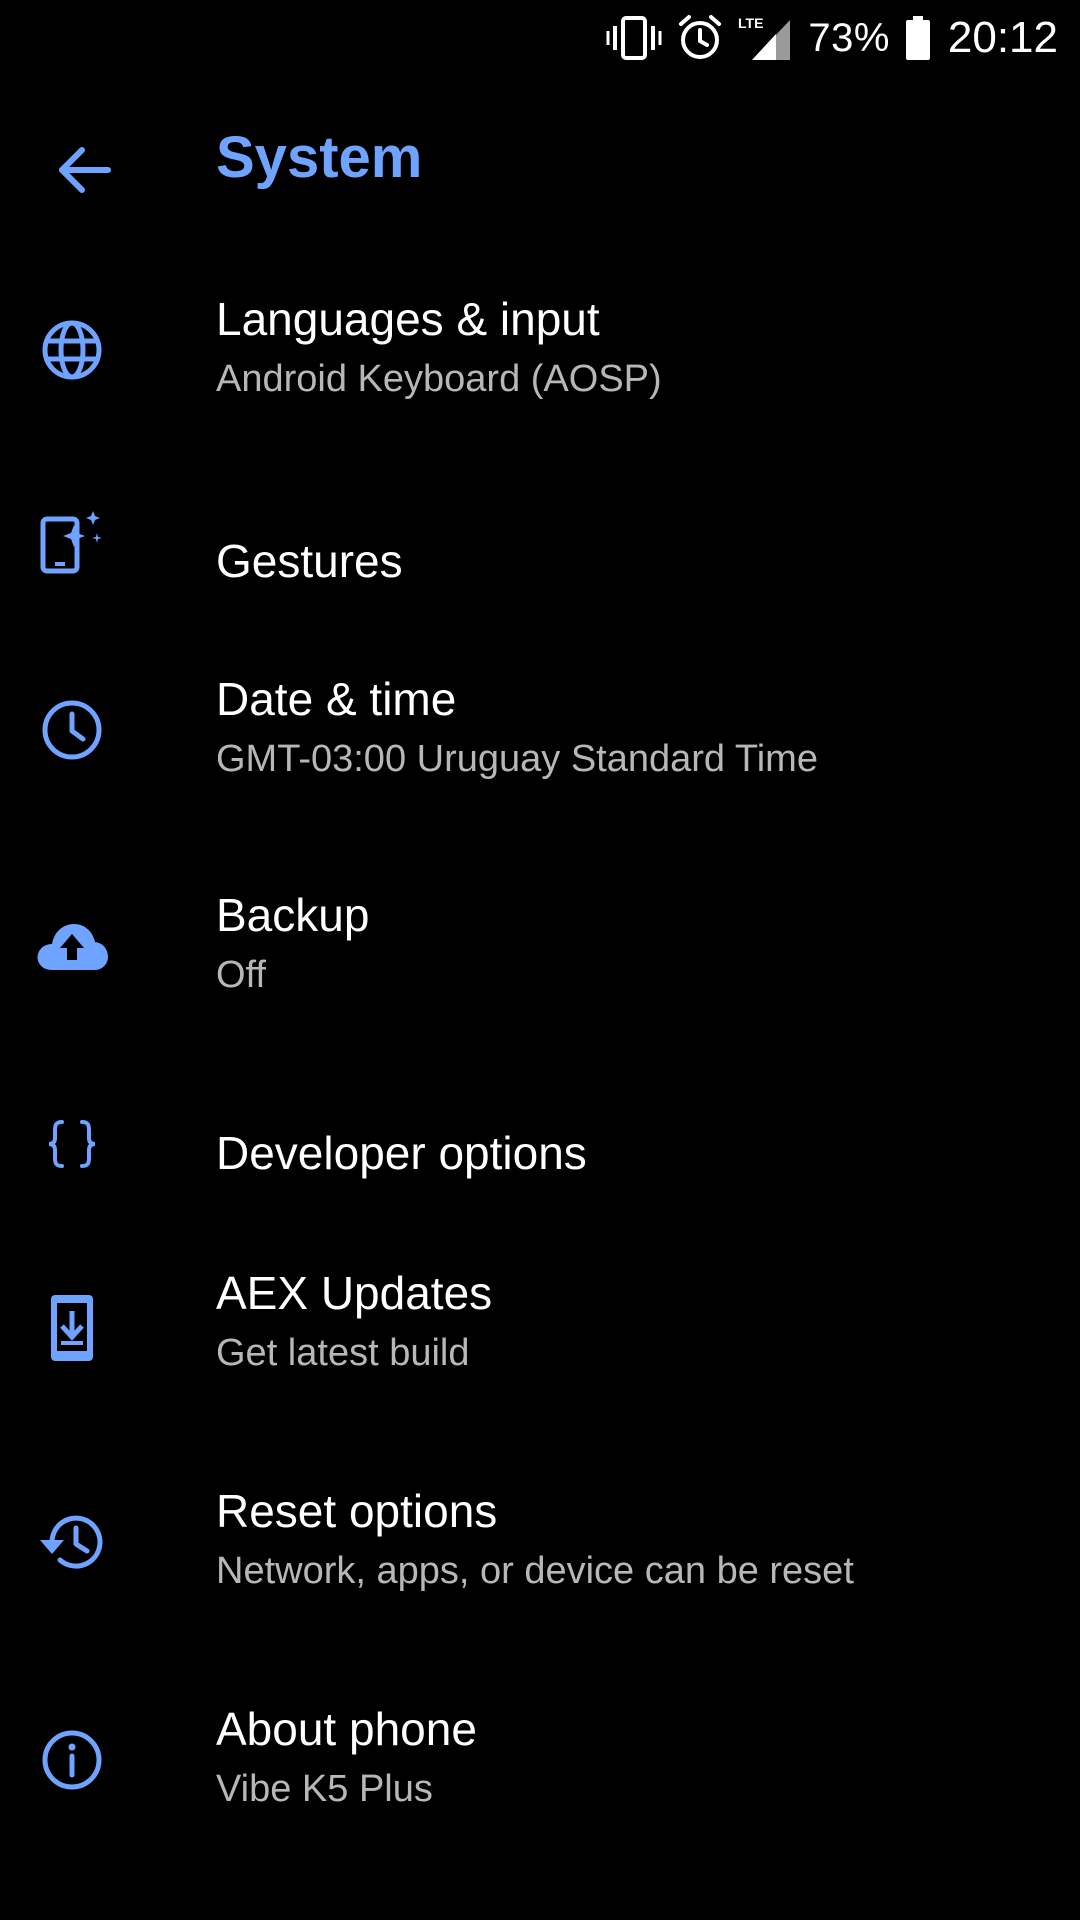 The height and width of the screenshot is (1920, 1080). Describe the element at coordinates (72, 1542) in the screenshot. I see `restore-icon` at that location.